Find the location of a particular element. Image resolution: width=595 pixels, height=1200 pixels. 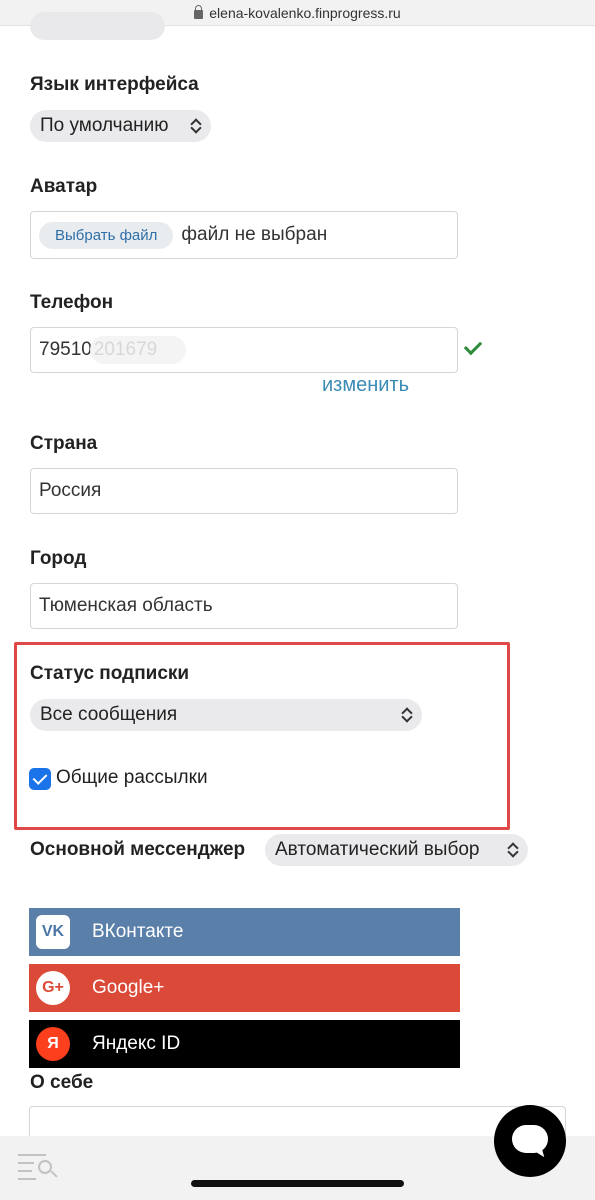

language-select-value: По умолчанию is located at coordinates (104, 125).